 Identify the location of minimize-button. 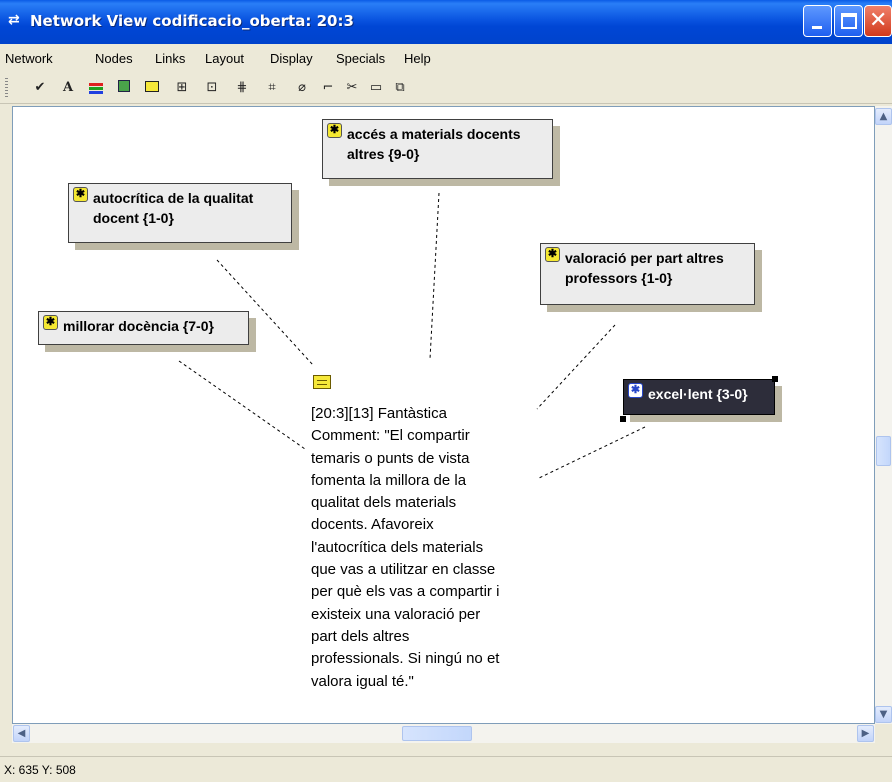
(817, 21).